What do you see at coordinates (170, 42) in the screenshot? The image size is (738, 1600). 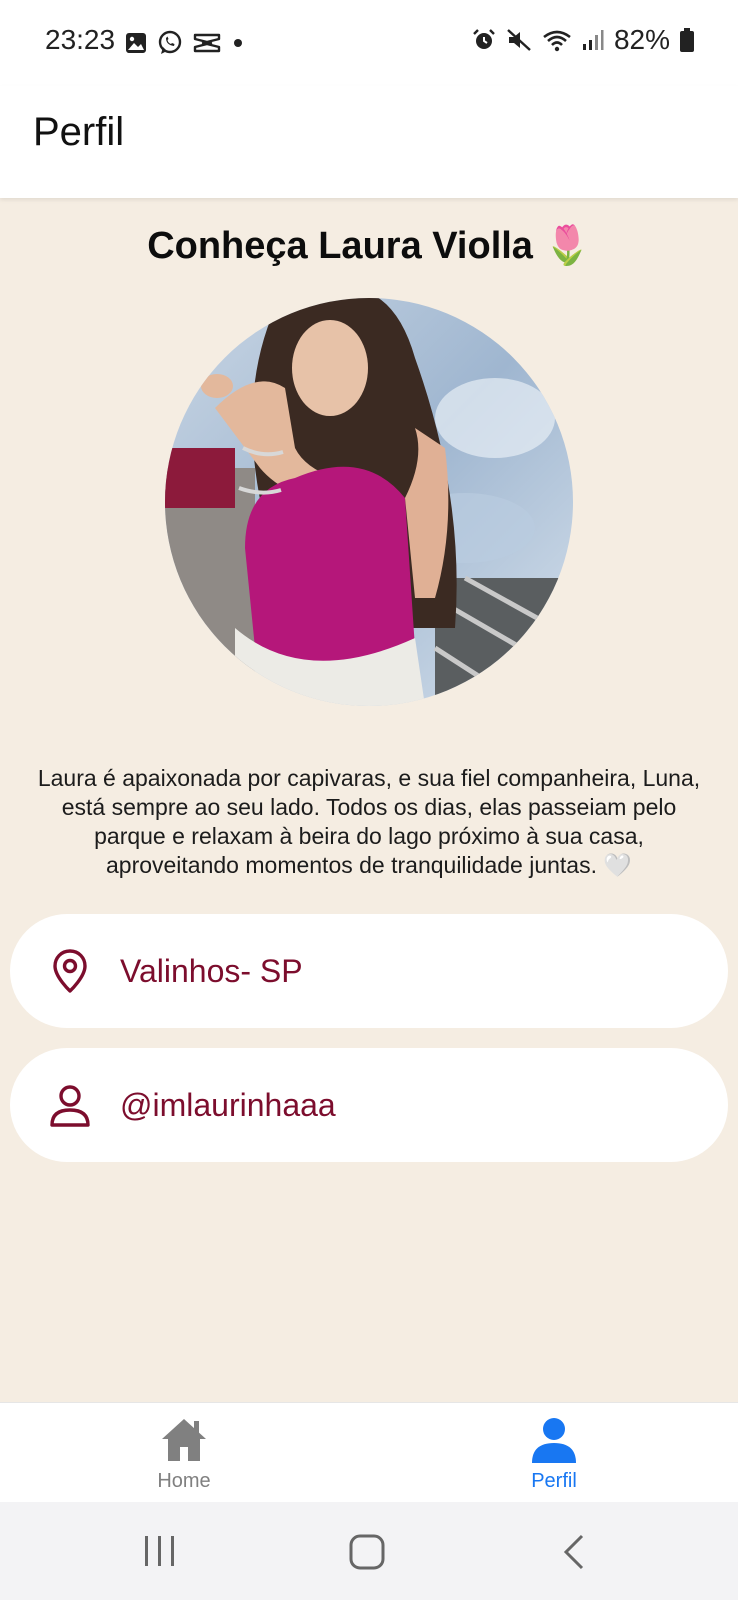 I see `whatsapp-icon` at bounding box center [170, 42].